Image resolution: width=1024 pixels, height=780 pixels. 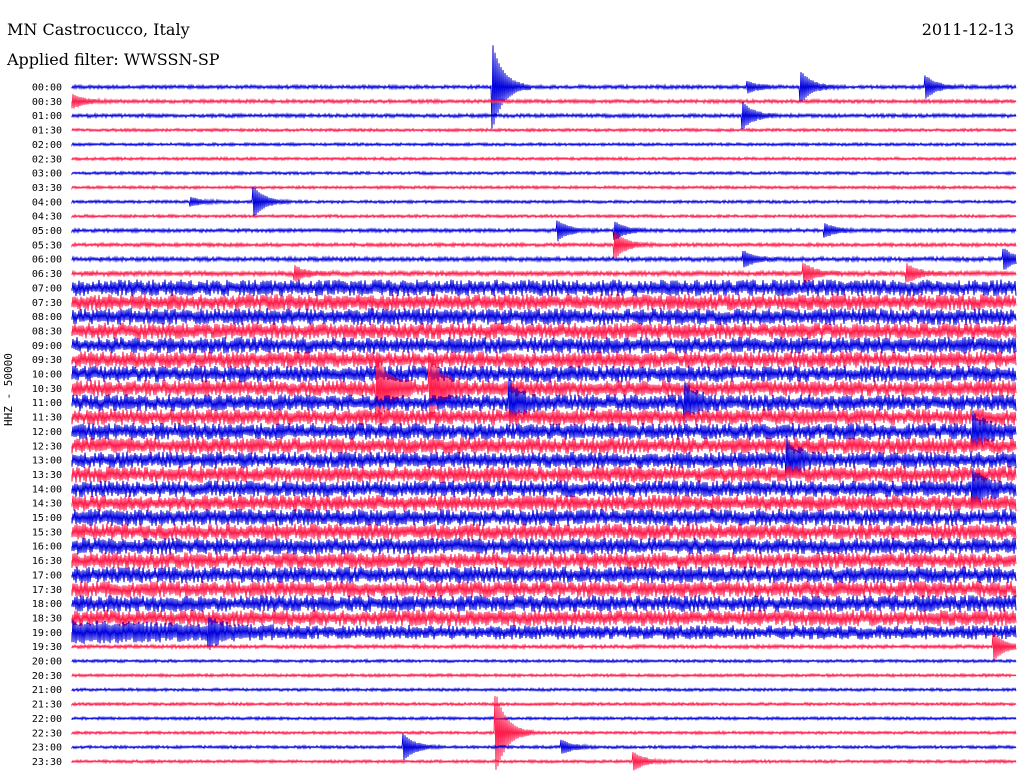 What do you see at coordinates (47, 288) in the screenshot?
I see `time-tick-label: 07:00` at bounding box center [47, 288].